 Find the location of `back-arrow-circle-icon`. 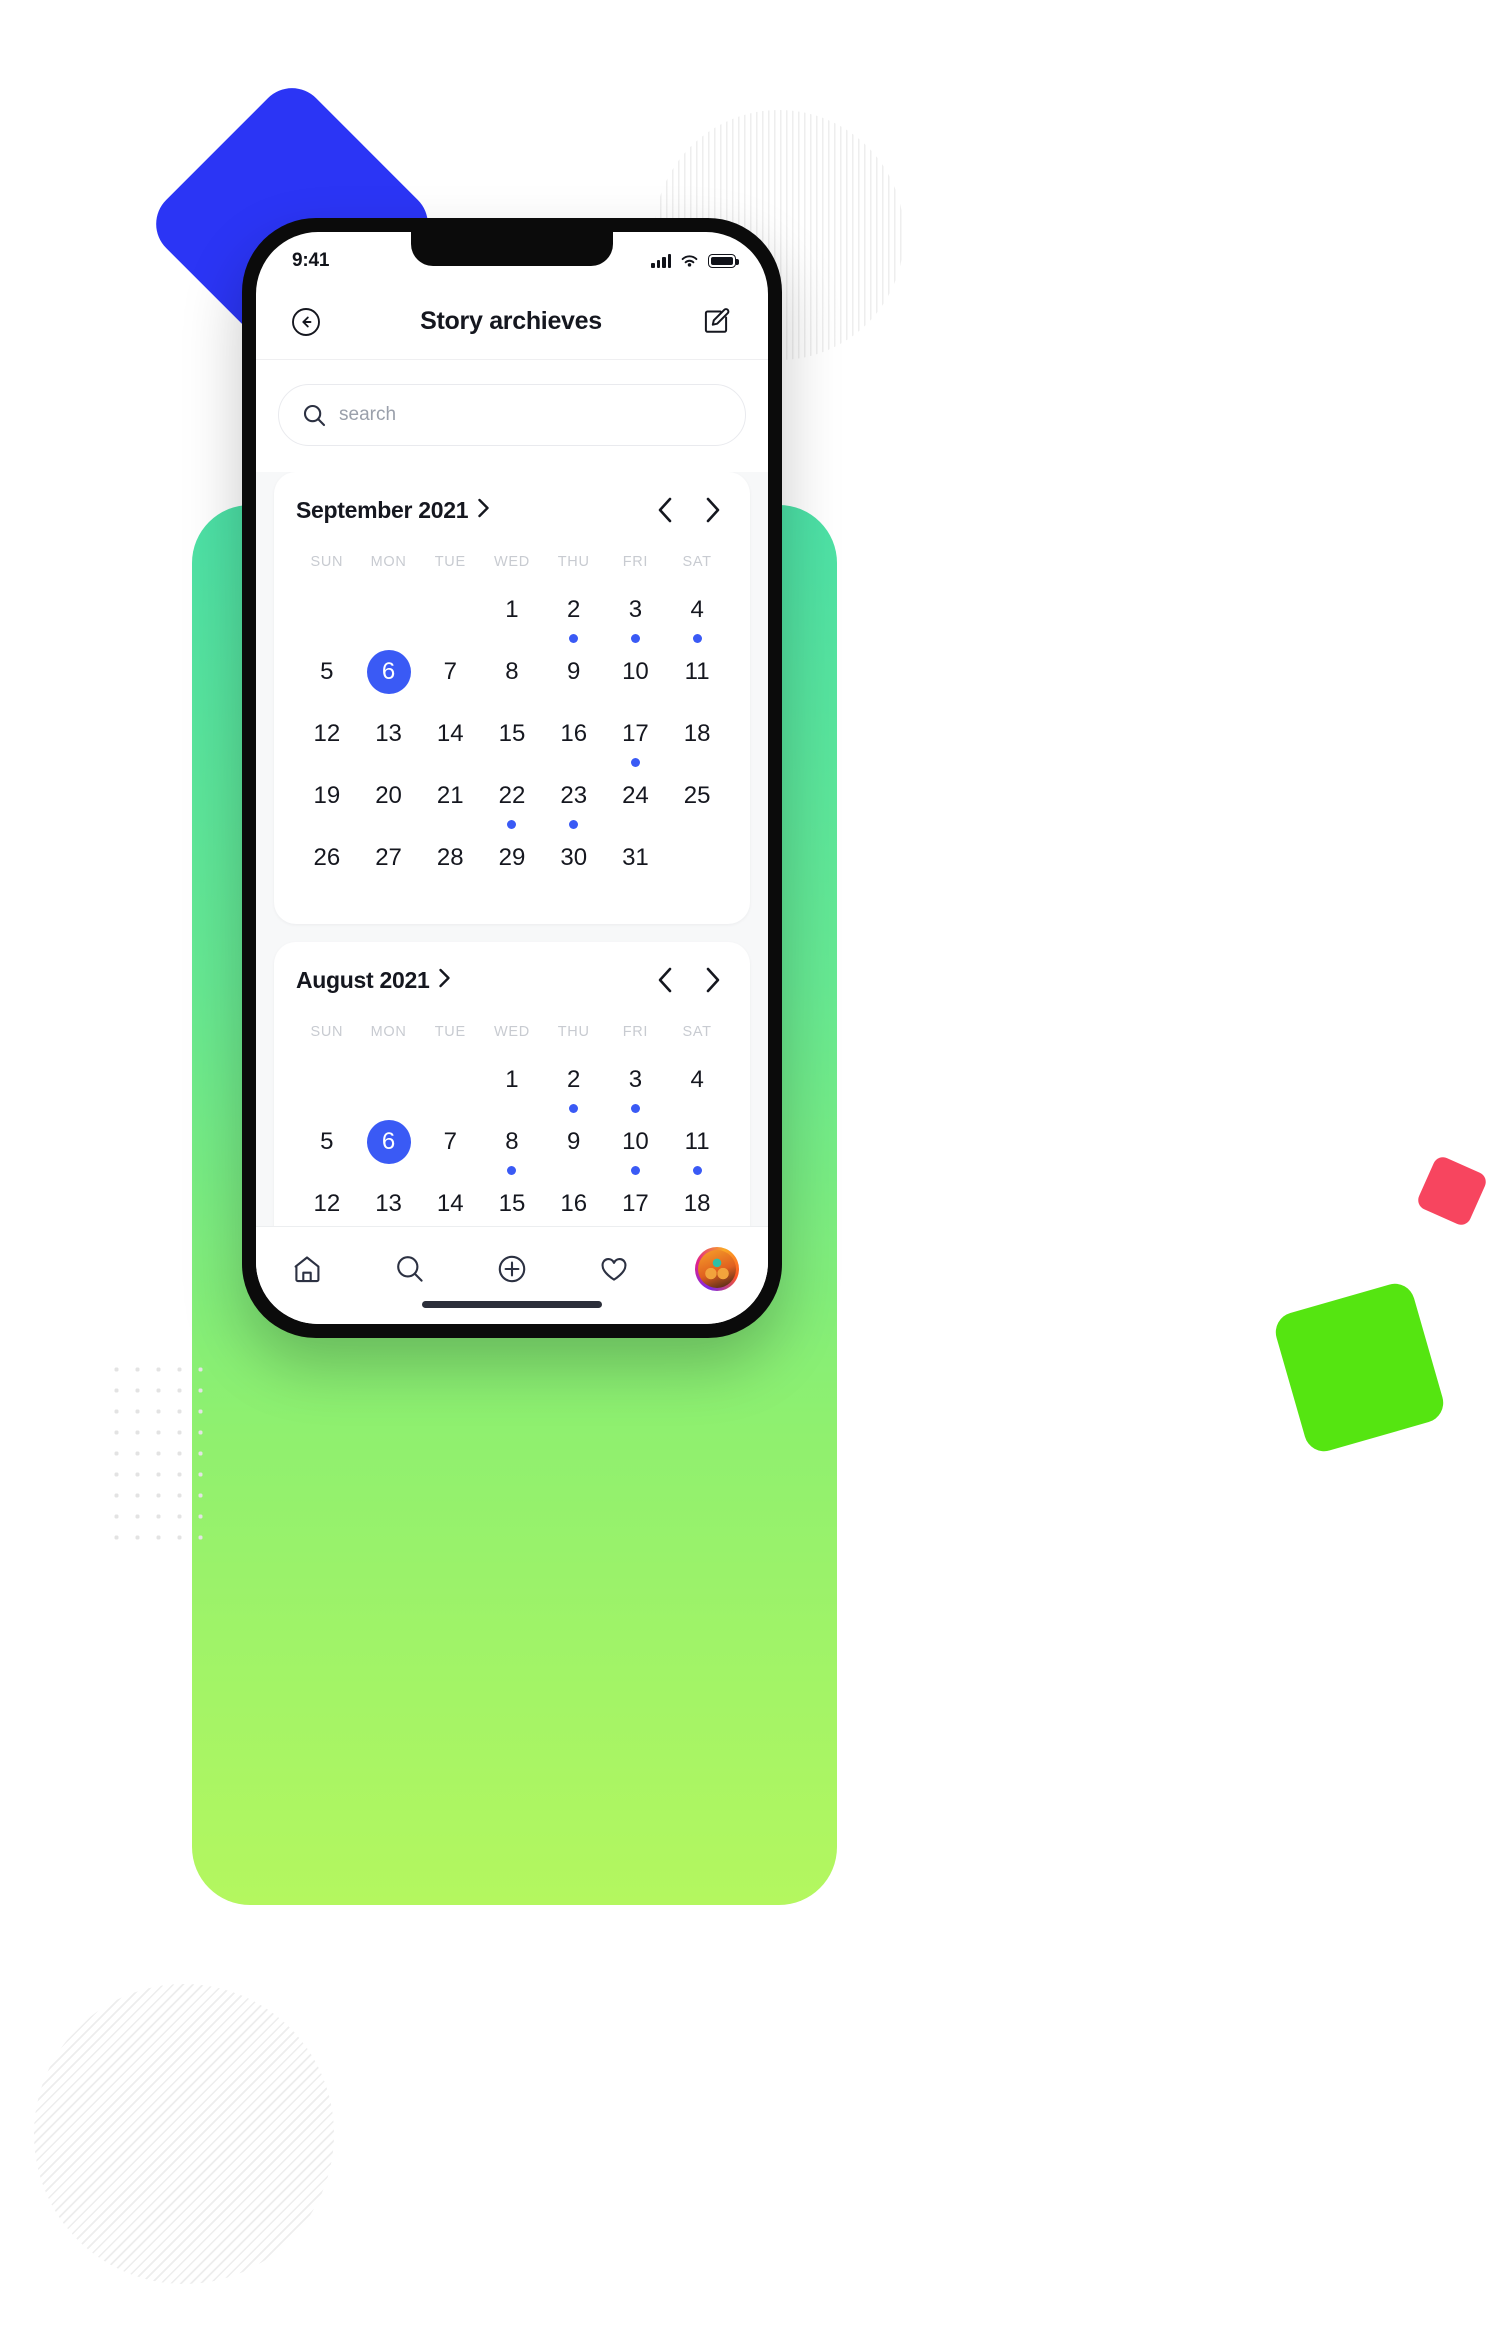

back-arrow-circle-icon is located at coordinates (306, 321).